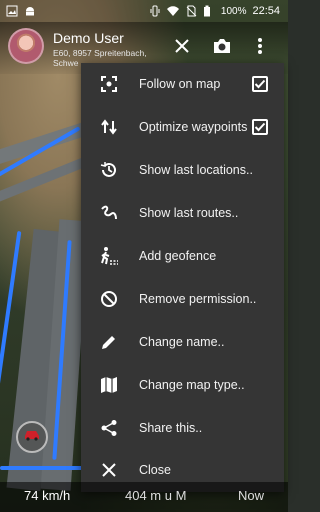 The image size is (320, 512). I want to click on bottom-info-bar: 74 km/h 404 m u M Now, so click(144, 497).